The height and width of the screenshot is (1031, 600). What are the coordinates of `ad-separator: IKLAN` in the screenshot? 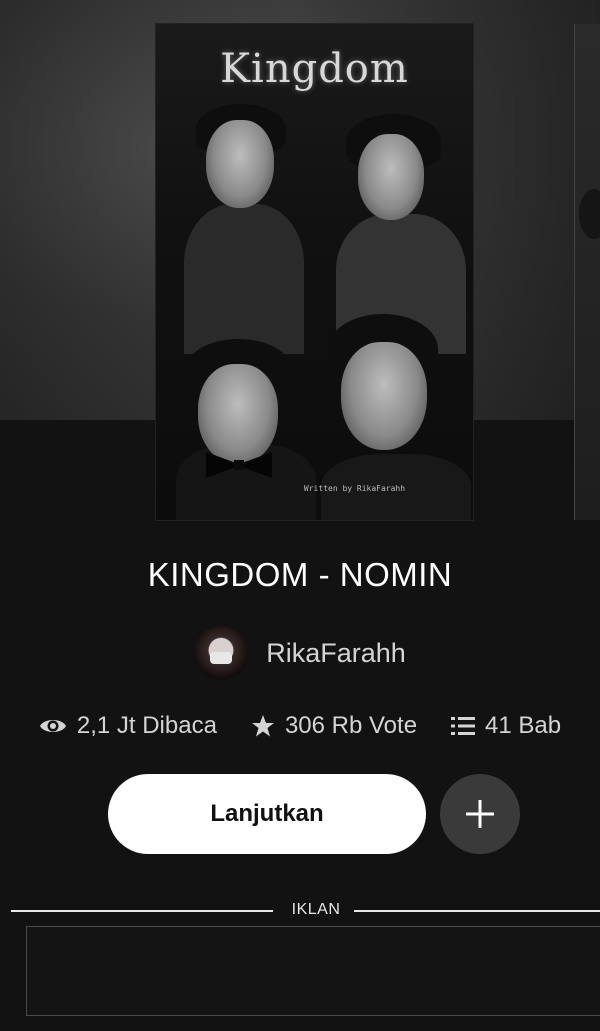 It's located at (305, 910).